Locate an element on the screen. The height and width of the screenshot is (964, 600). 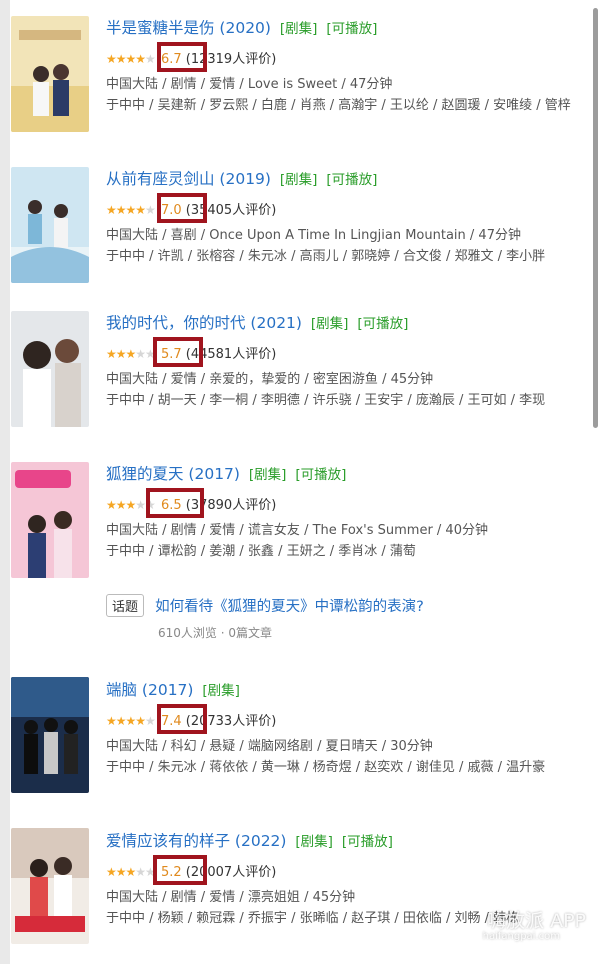
item-meta: 中国大陆 / 爱情 / 亲爱的，挚爱的 / 密室困游鱼 / 45分钟 is located at coordinates (270, 379).